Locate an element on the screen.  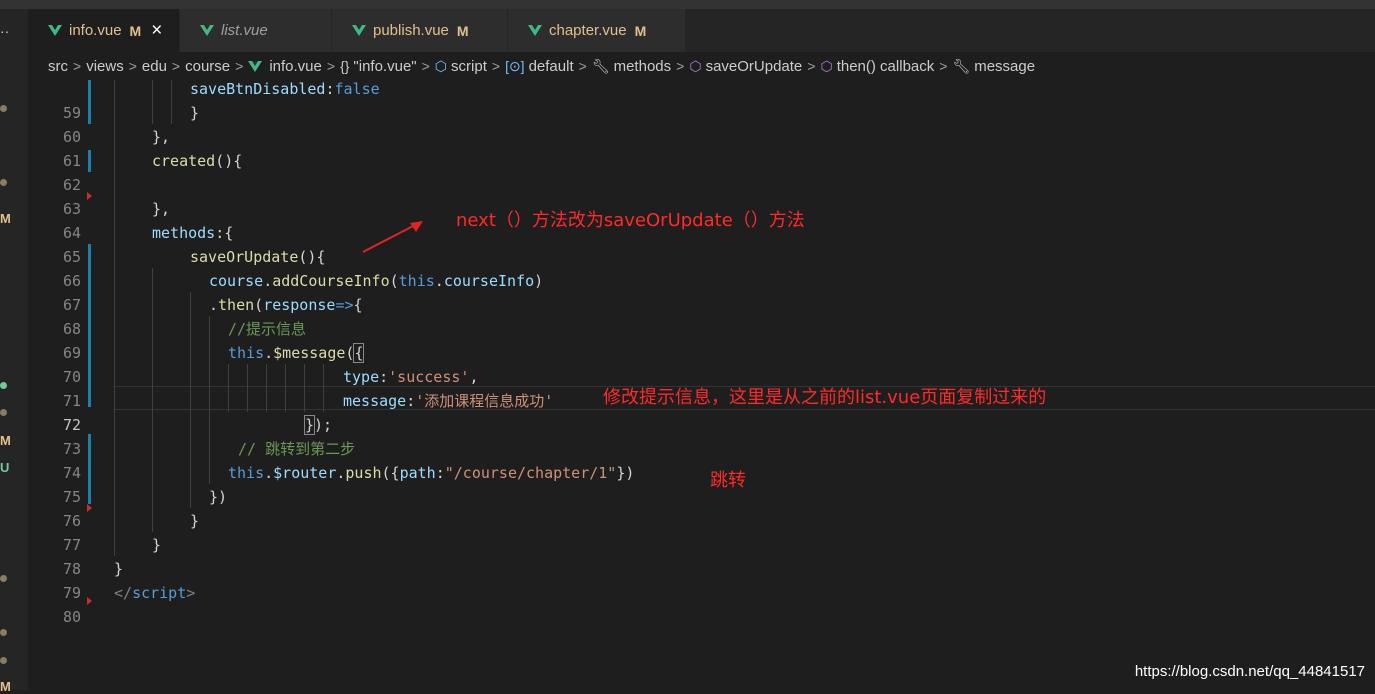
breadcrumb-symbol: ⬡ saveOrUpdate is located at coordinates (745, 66).